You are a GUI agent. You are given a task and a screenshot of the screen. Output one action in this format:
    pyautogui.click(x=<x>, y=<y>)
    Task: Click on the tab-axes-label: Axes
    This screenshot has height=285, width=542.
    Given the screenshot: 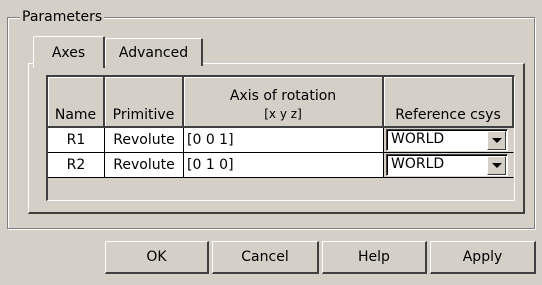 What is the action you would take?
    pyautogui.click(x=68, y=52)
    